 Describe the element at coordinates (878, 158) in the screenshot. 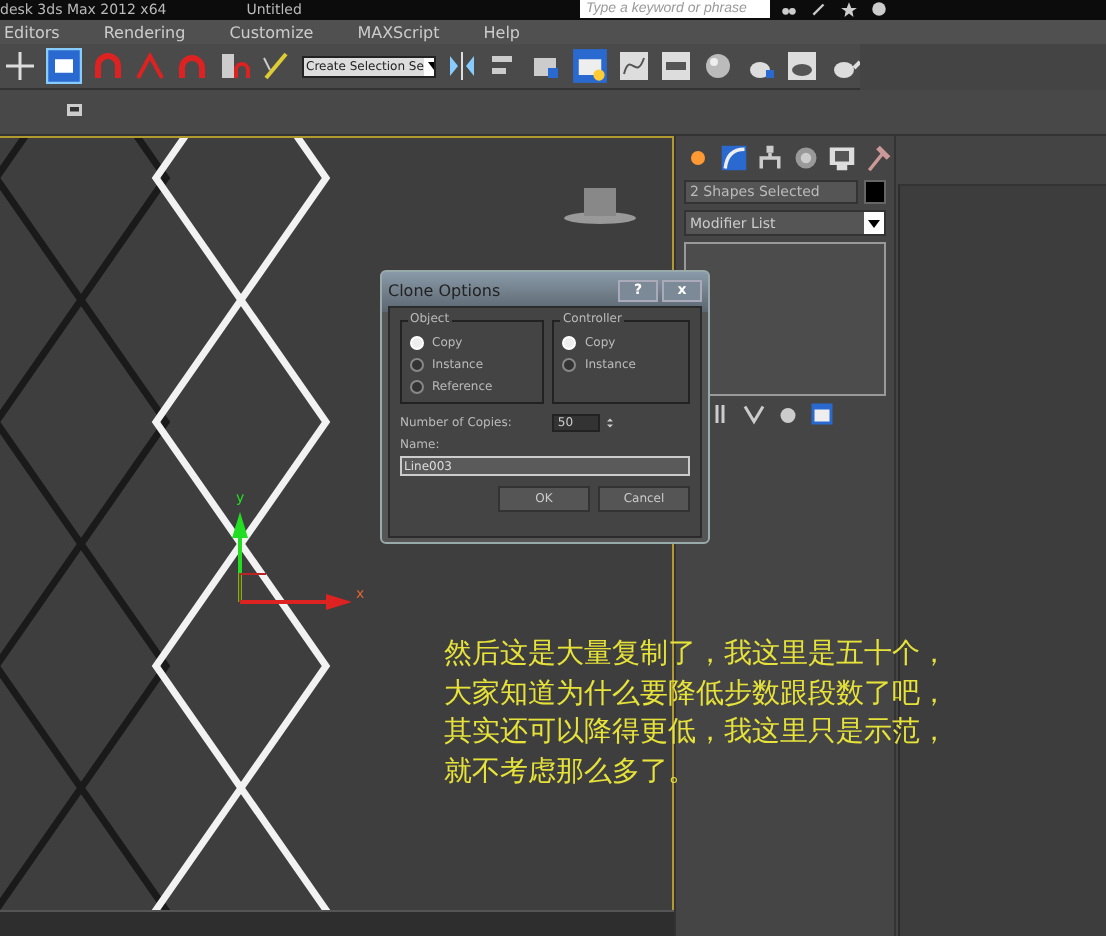

I see `hammer-icon` at that location.